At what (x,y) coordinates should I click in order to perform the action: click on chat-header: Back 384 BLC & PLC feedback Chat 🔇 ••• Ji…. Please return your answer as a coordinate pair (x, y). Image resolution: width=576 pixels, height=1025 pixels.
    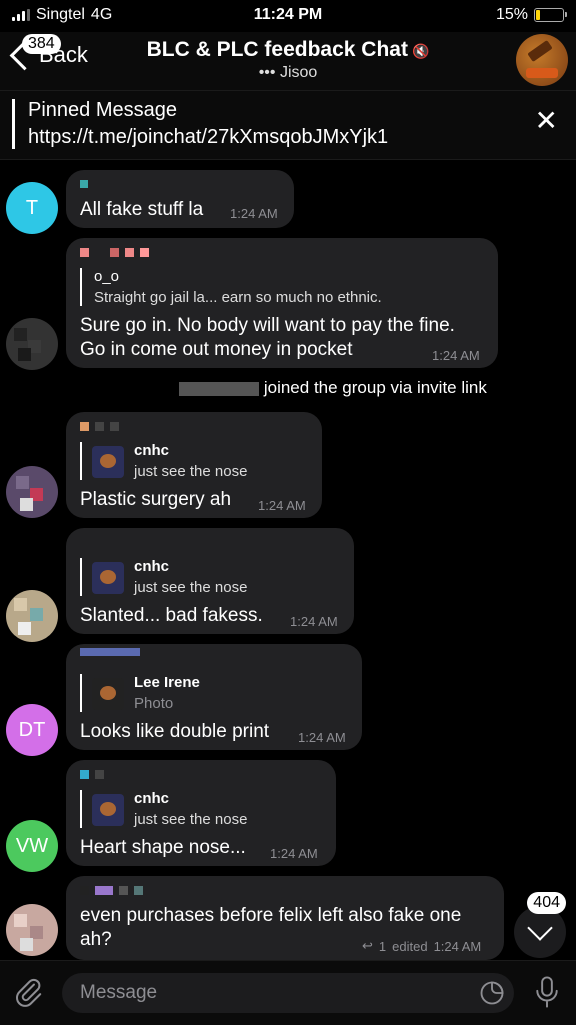
    Looking at the image, I should click on (288, 61).